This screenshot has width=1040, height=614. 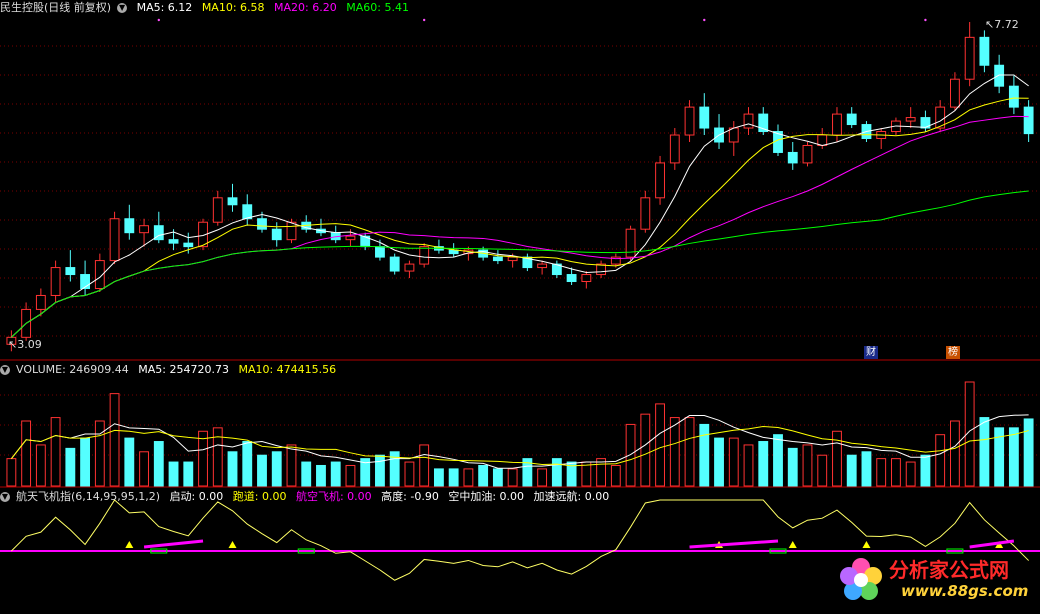 I want to click on ind-height-label: 高度: -0.90, so click(x=410, y=496).